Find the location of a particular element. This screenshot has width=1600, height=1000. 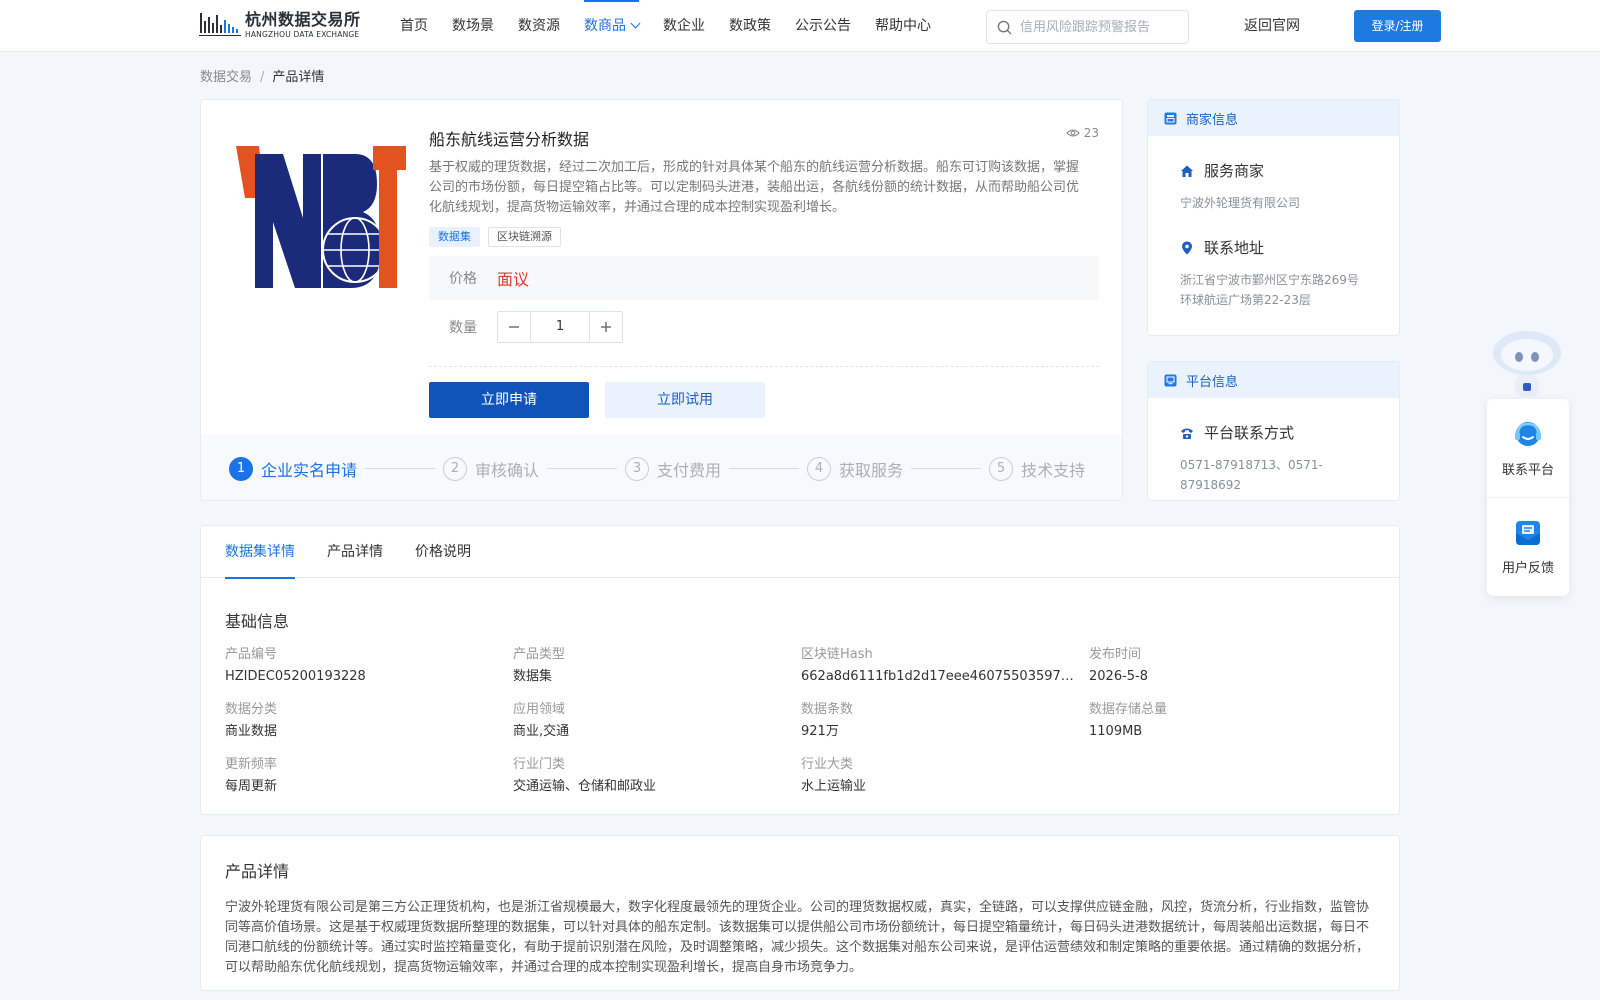

field-industry-division: 行业大类 水上运输业 is located at coordinates (945, 776).